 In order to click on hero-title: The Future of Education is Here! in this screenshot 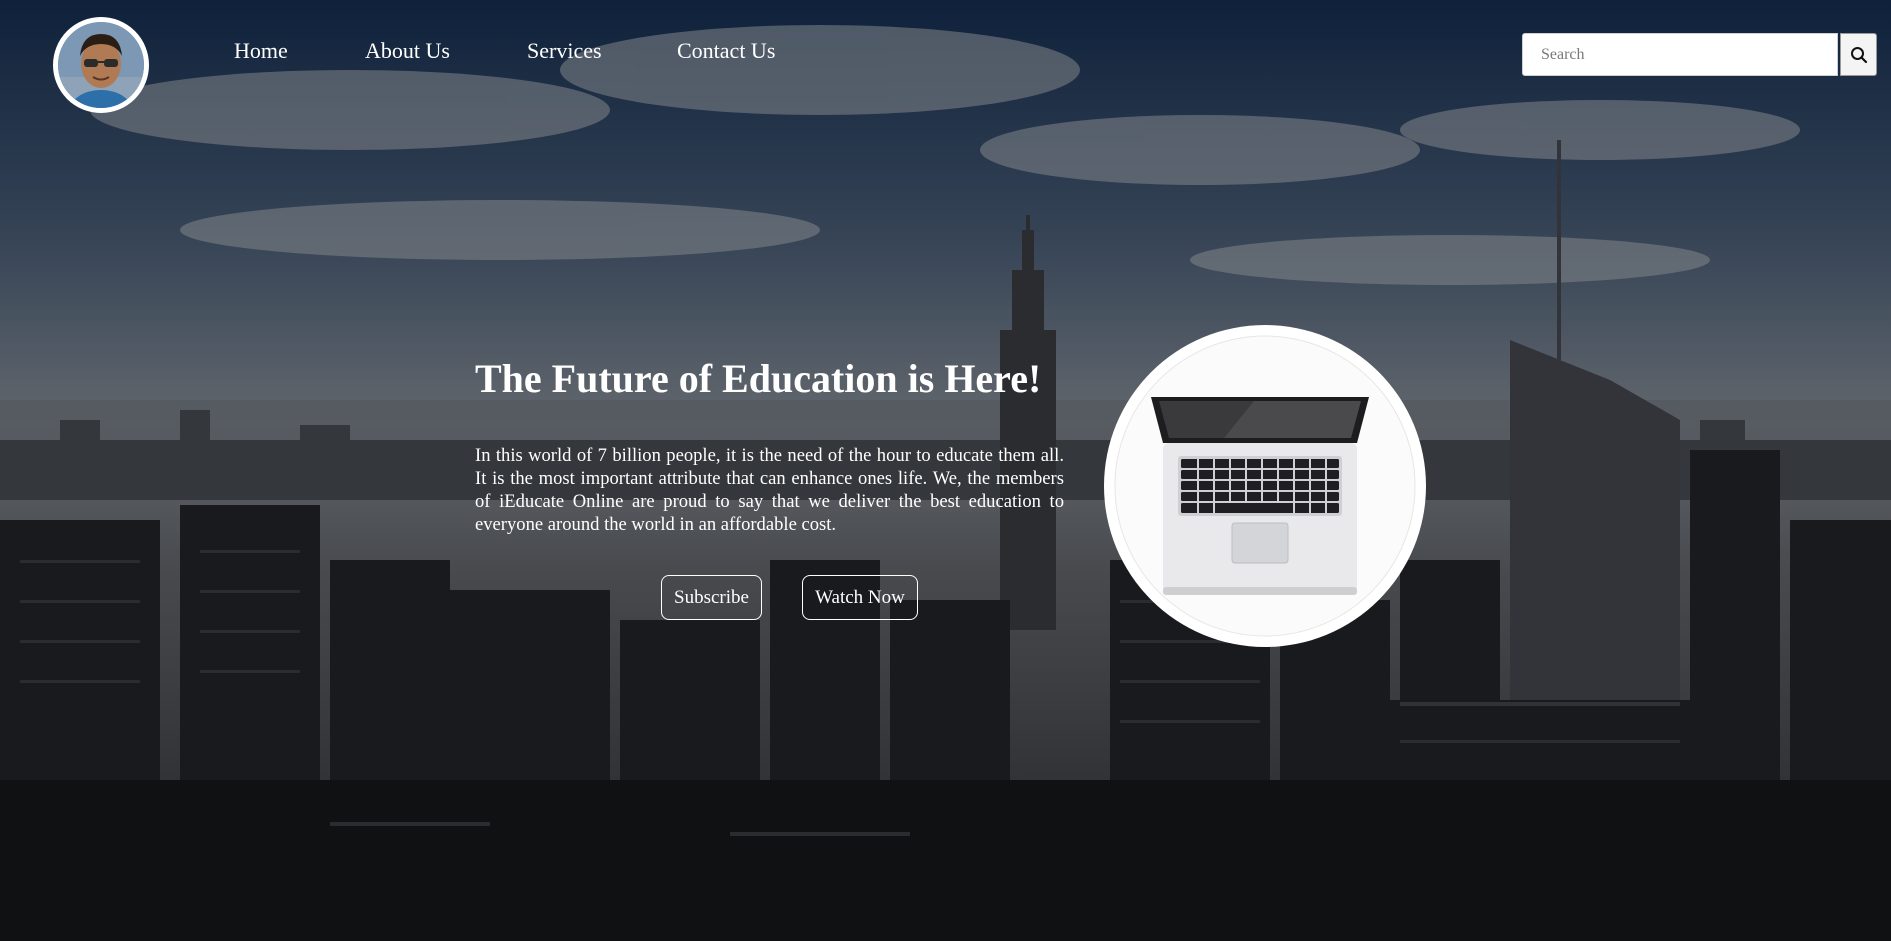, I will do `click(758, 378)`.